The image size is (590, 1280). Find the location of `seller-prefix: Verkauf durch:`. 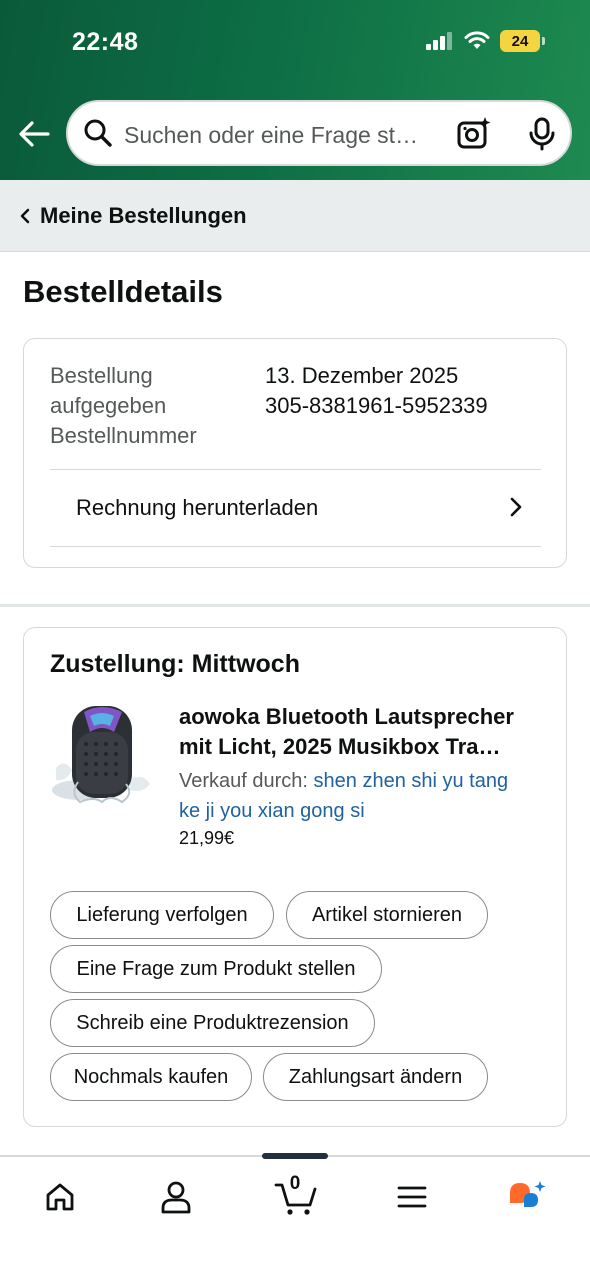

seller-prefix: Verkauf durch: is located at coordinates (246, 781).